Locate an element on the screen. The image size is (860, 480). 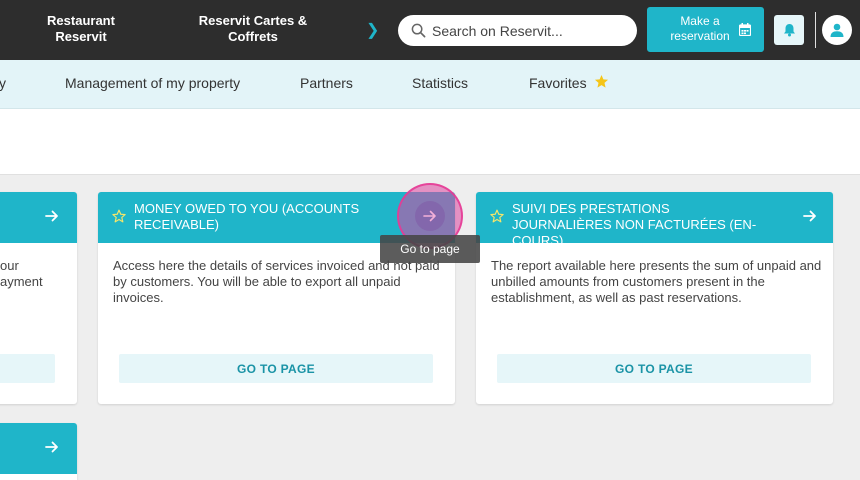
calendar-icon is located at coordinates (745, 29).